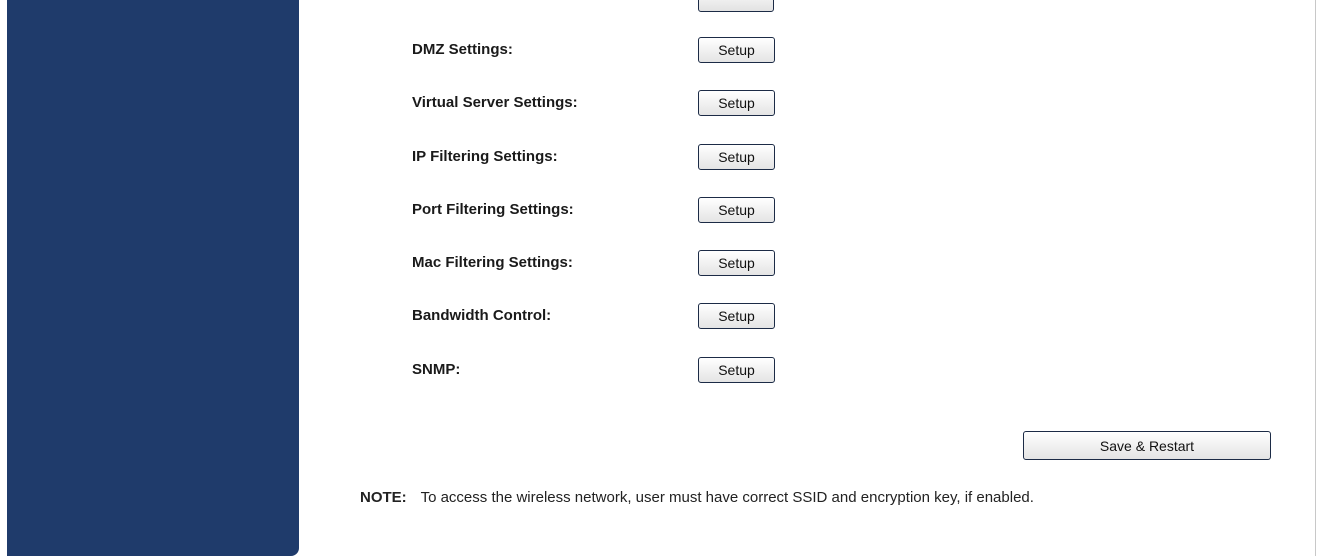  I want to click on settings-label: DMZ Settings:, so click(462, 49).